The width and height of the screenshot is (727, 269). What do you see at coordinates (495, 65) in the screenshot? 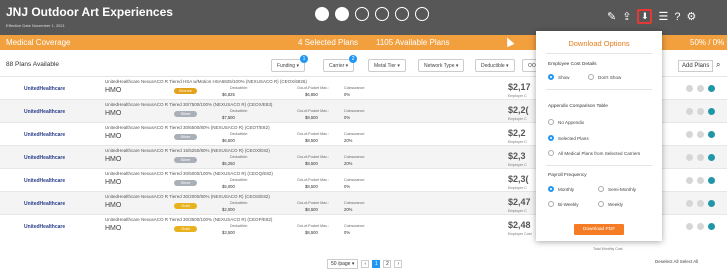
I see `deductible-filter: Deductible ▾` at bounding box center [495, 65].